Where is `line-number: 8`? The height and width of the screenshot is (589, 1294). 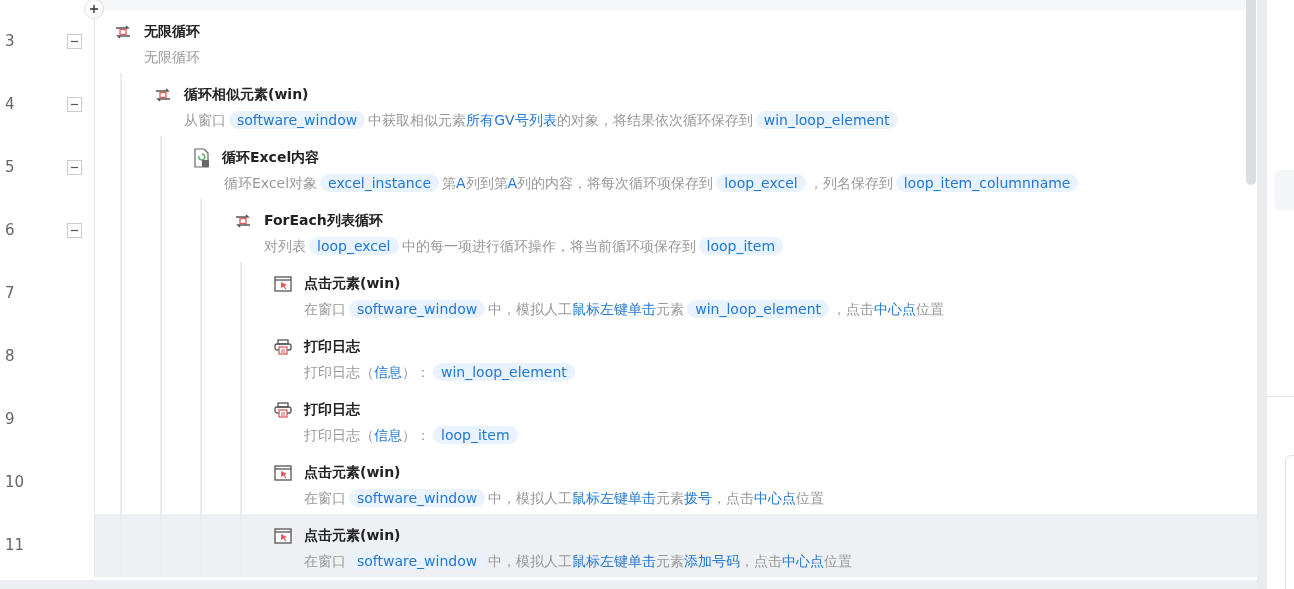
line-number: 8 is located at coordinates (10, 357).